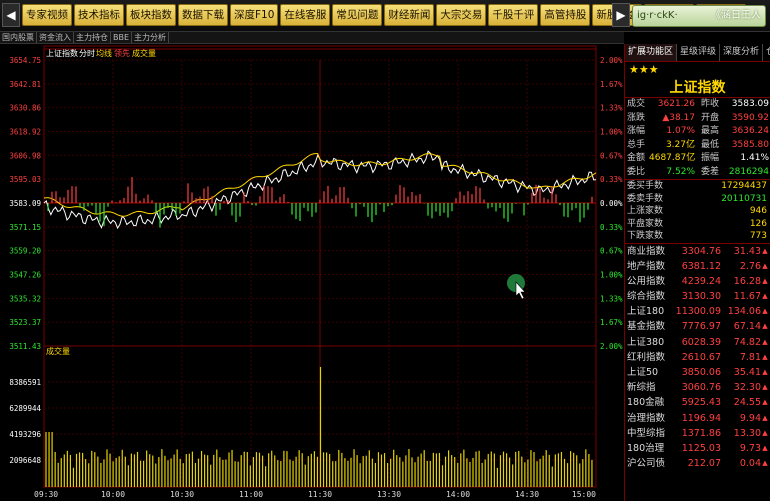 Image resolution: width=770 pixels, height=501 pixels. Describe the element at coordinates (151, 15) in the screenshot. I see `toolbar-button: 板块指数` at that location.